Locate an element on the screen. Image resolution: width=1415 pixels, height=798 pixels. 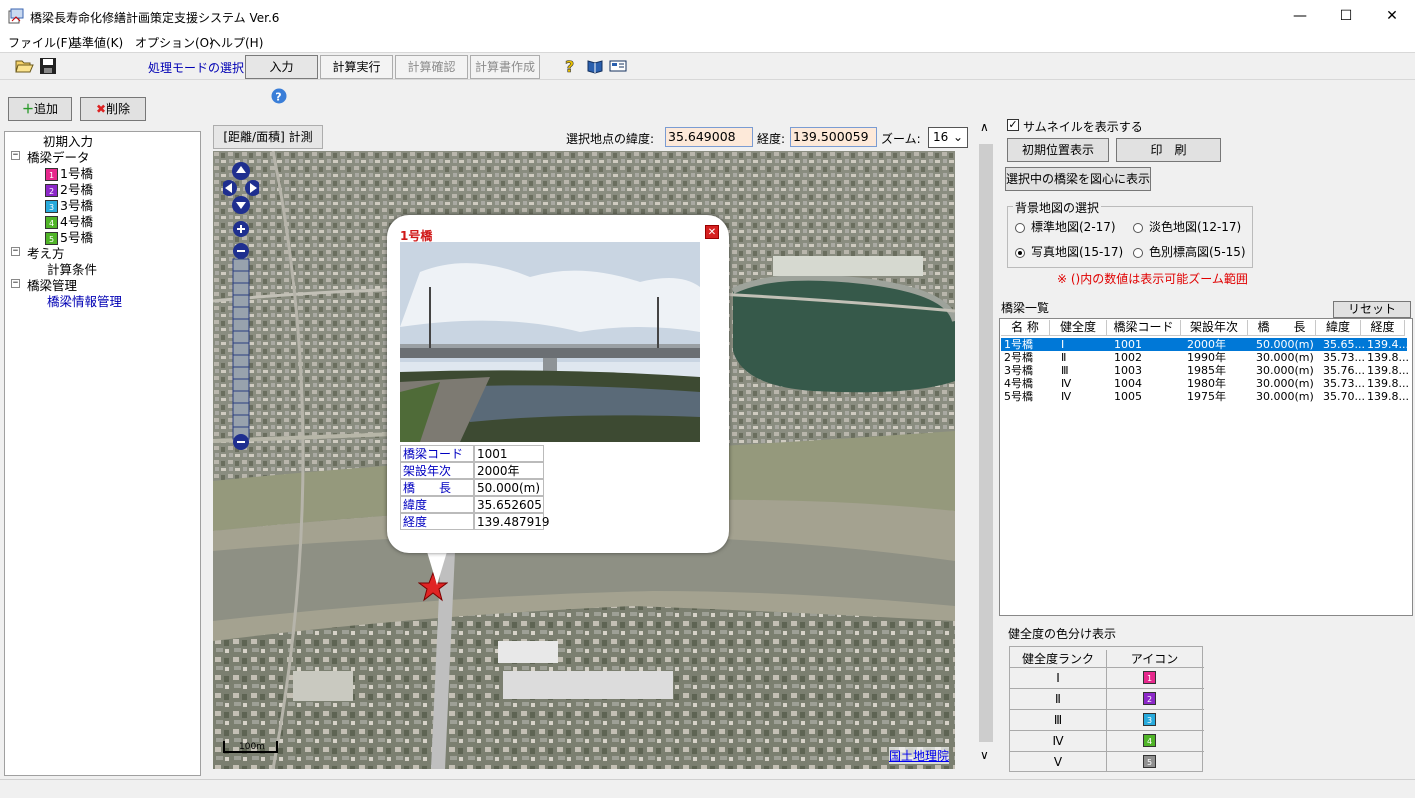
tree-item-bridge-3: 3 3号橋 is located at coordinates (69, 206).